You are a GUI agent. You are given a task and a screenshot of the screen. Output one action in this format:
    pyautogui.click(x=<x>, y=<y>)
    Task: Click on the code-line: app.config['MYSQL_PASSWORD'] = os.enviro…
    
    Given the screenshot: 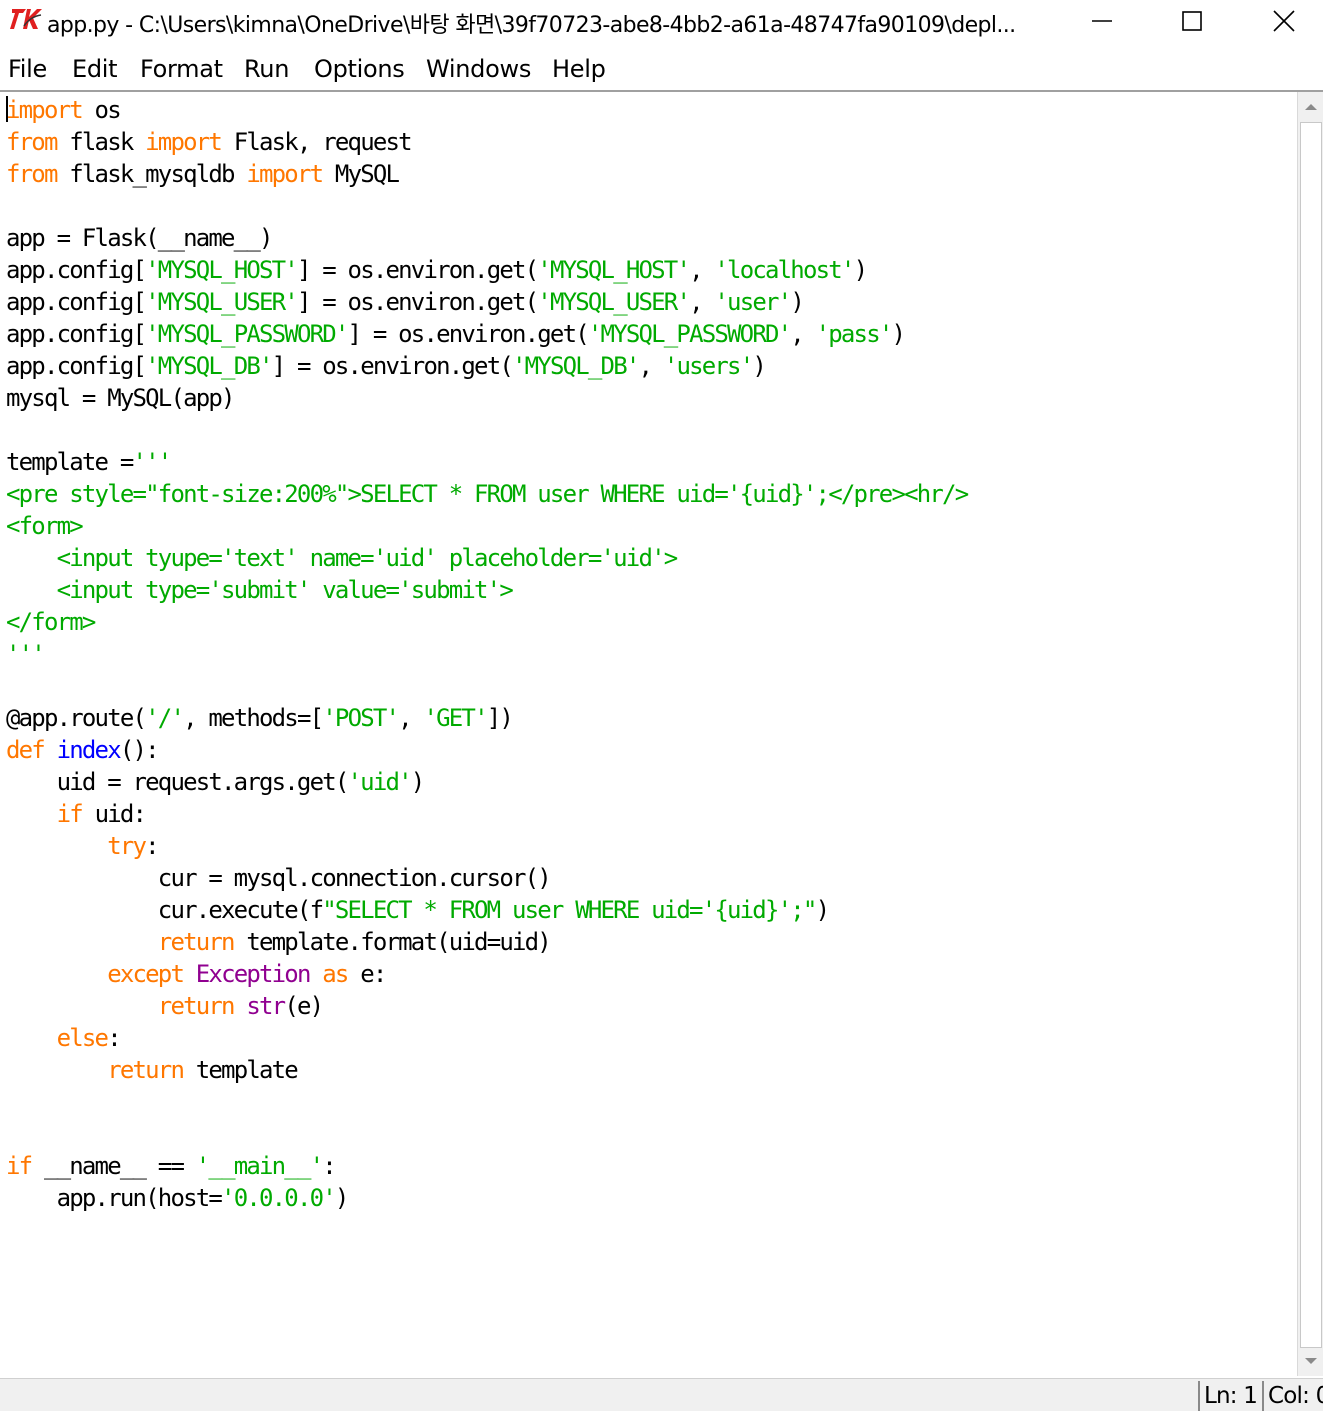 What is the action you would take?
    pyautogui.click(x=650, y=334)
    